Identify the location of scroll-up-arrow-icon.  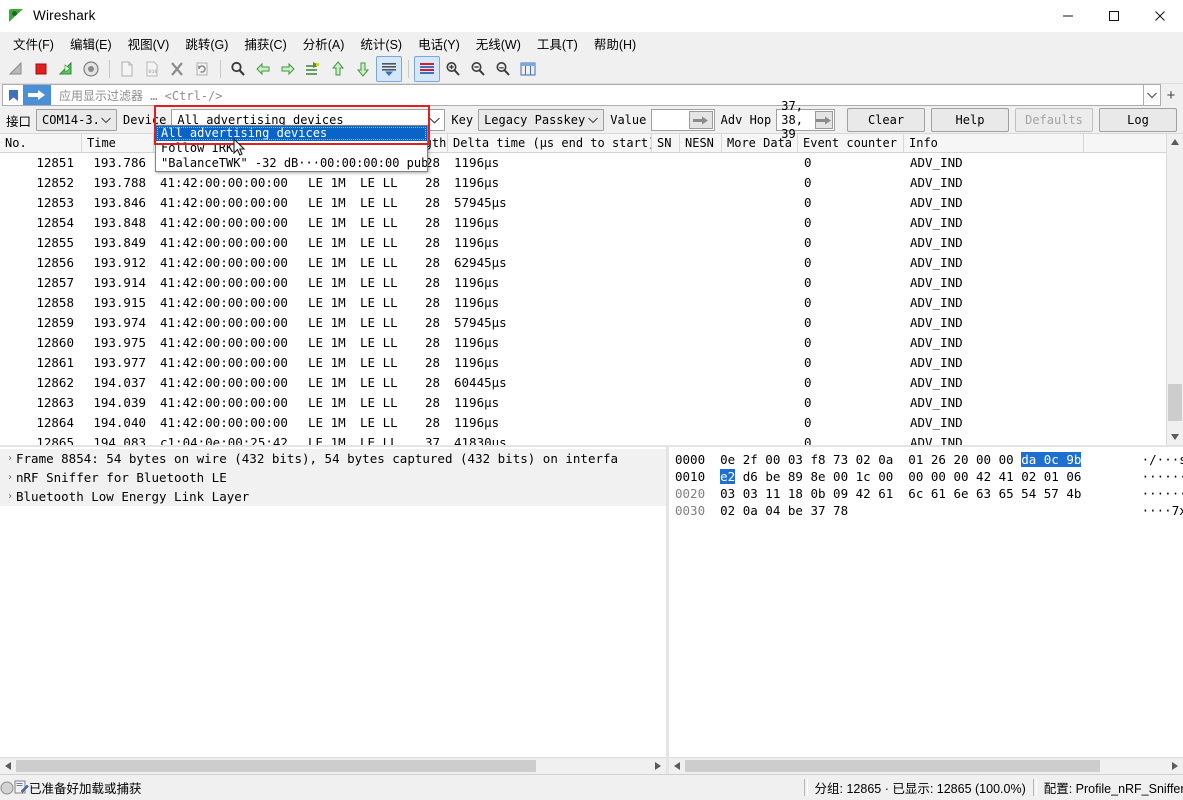
(1175, 142).